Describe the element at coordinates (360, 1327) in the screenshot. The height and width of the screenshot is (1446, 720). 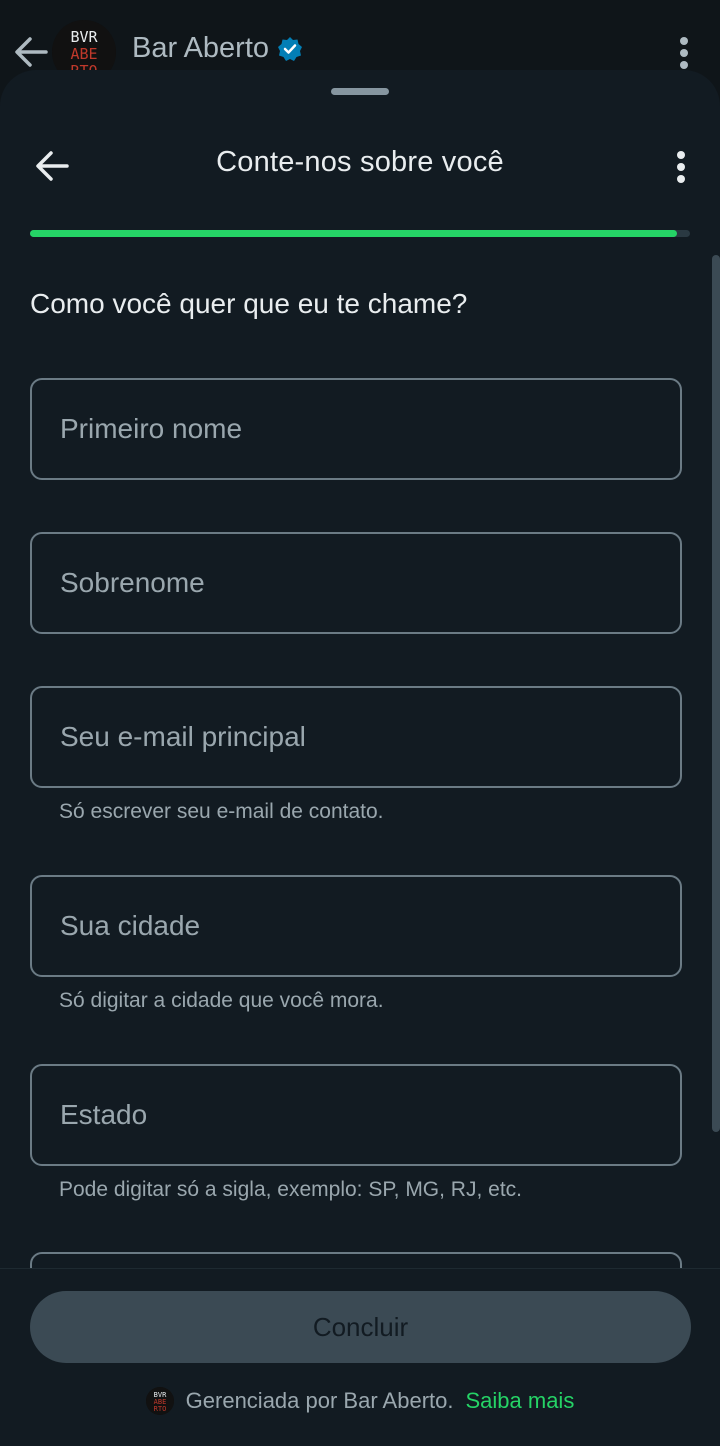
I see `submit-button: Concluir` at that location.